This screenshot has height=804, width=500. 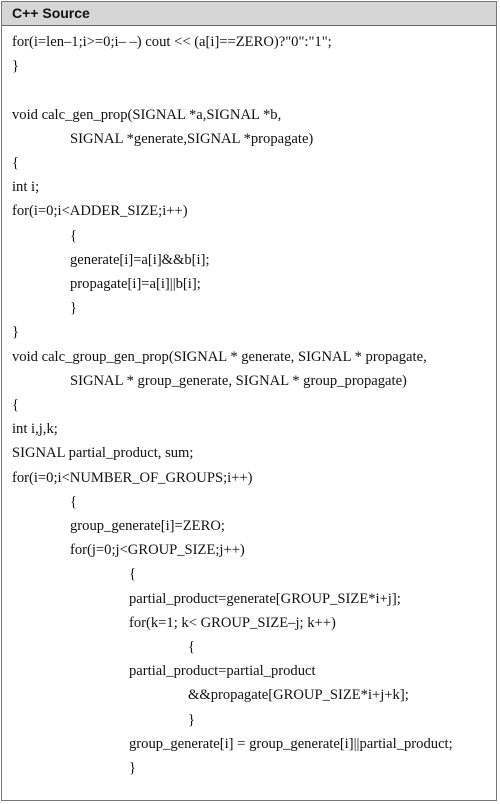 What do you see at coordinates (35, 429) in the screenshot?
I see `code-line: int i,j,k;` at bounding box center [35, 429].